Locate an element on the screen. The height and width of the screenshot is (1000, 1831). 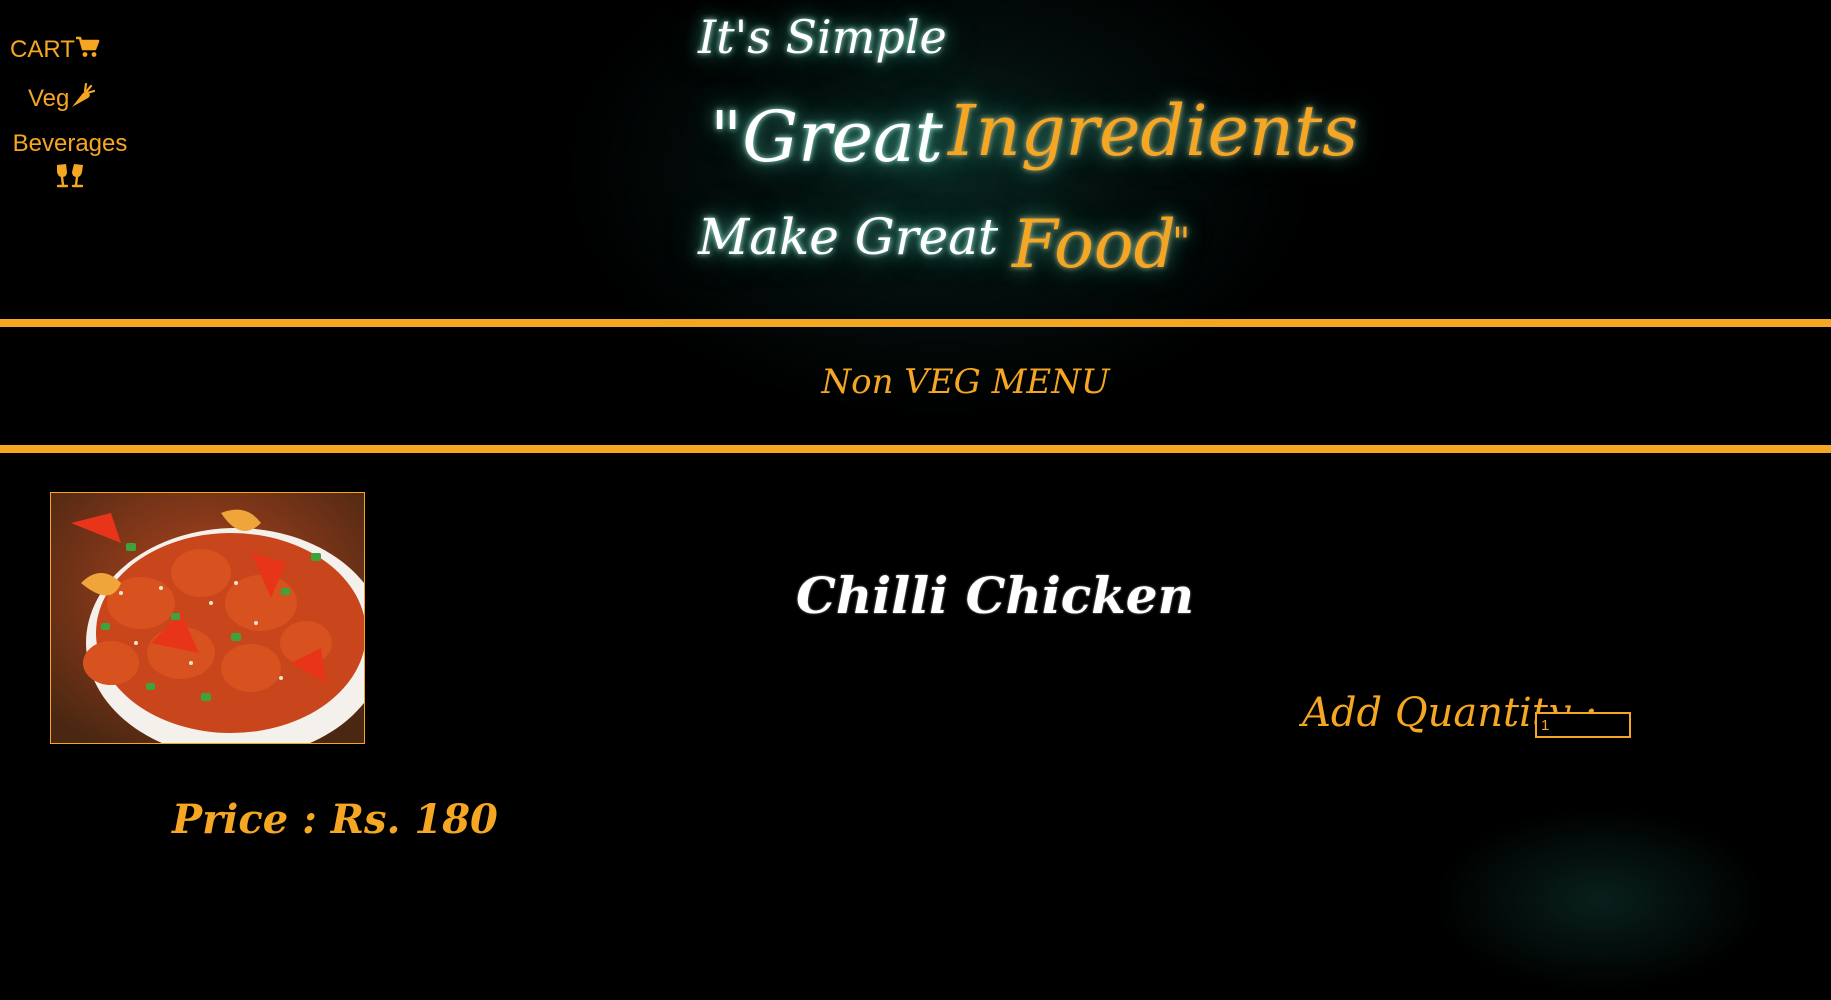
shopping-cart-icon is located at coordinates (88, 50).